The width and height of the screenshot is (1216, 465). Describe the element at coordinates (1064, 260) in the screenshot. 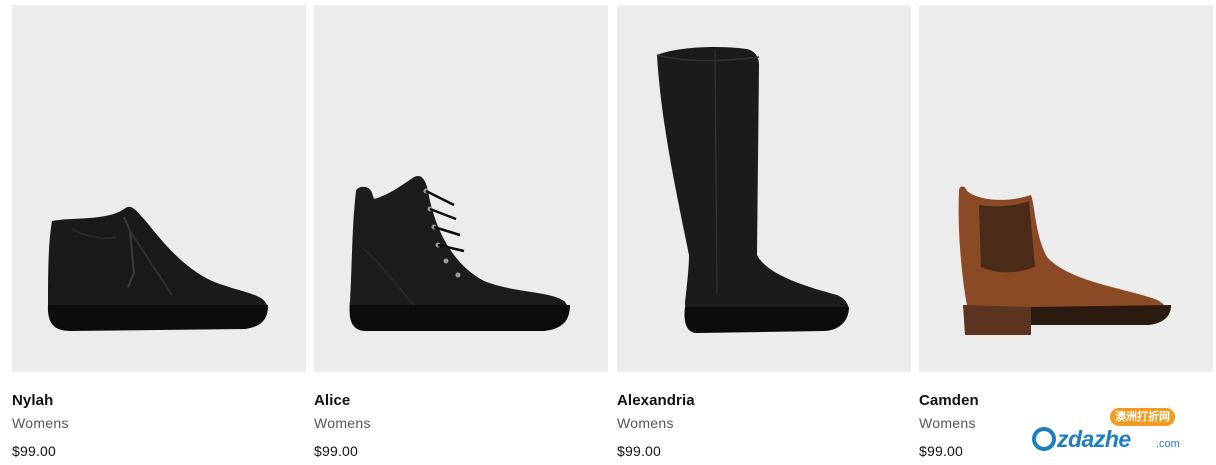

I see `tan-chelsea-boot-icon` at that location.